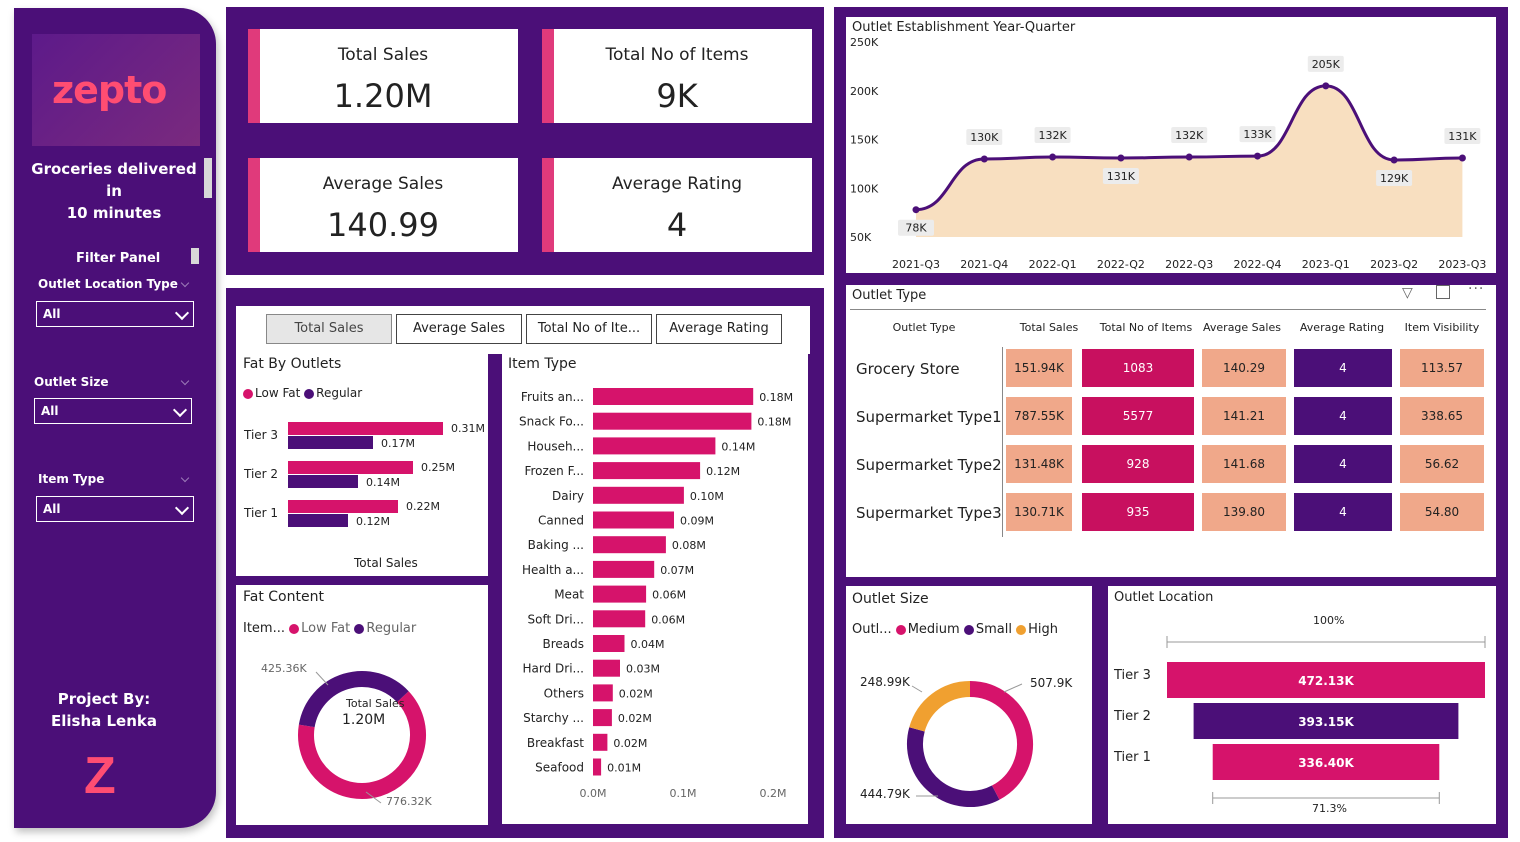 The image size is (1520, 842). What do you see at coordinates (1442, 368) in the screenshot?
I see `table-cell: 113.57` at bounding box center [1442, 368].